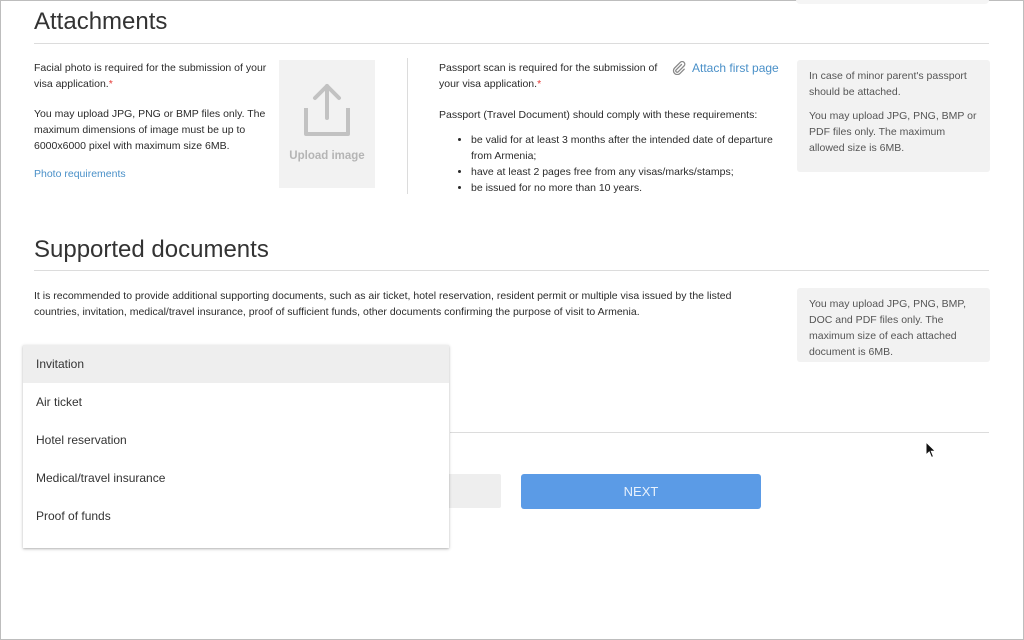  I want to click on upload-icon, so click(327, 110).